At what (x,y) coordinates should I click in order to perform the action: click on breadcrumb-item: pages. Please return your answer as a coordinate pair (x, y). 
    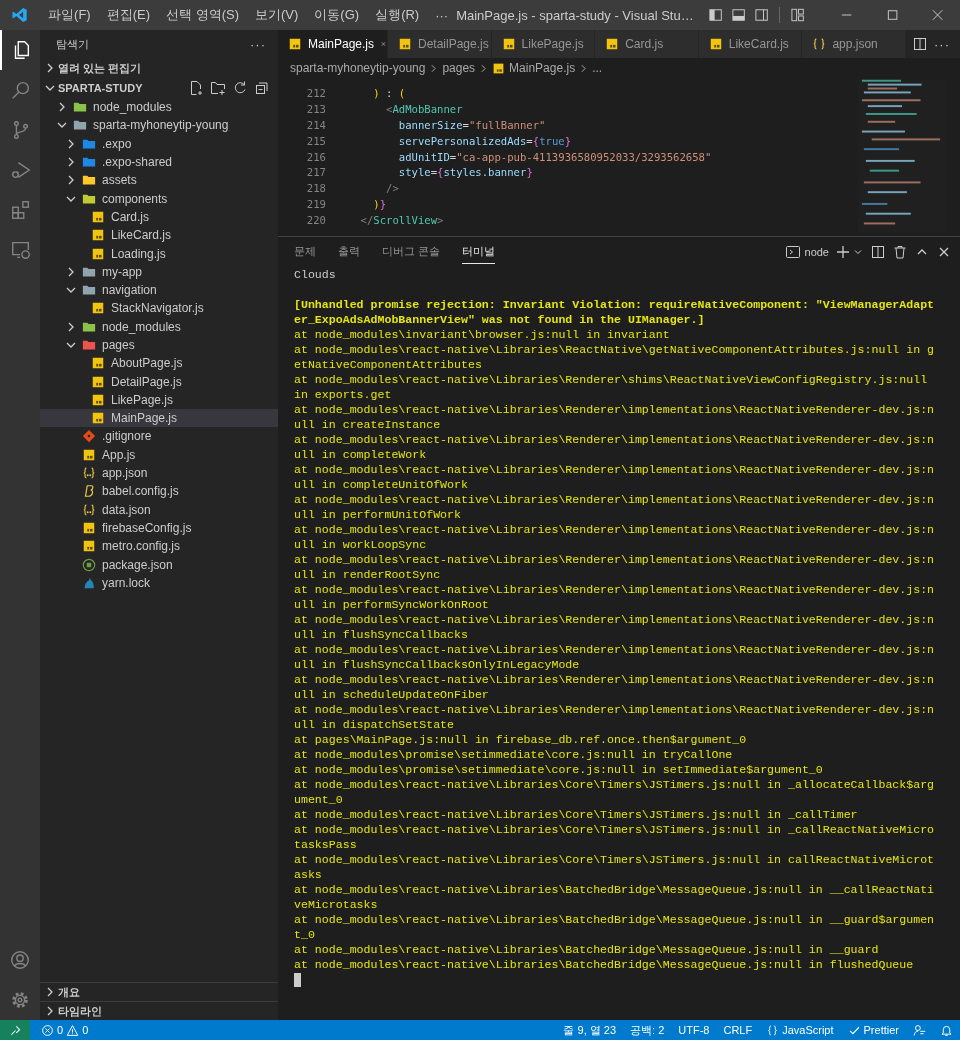
    Looking at the image, I should click on (459, 68).